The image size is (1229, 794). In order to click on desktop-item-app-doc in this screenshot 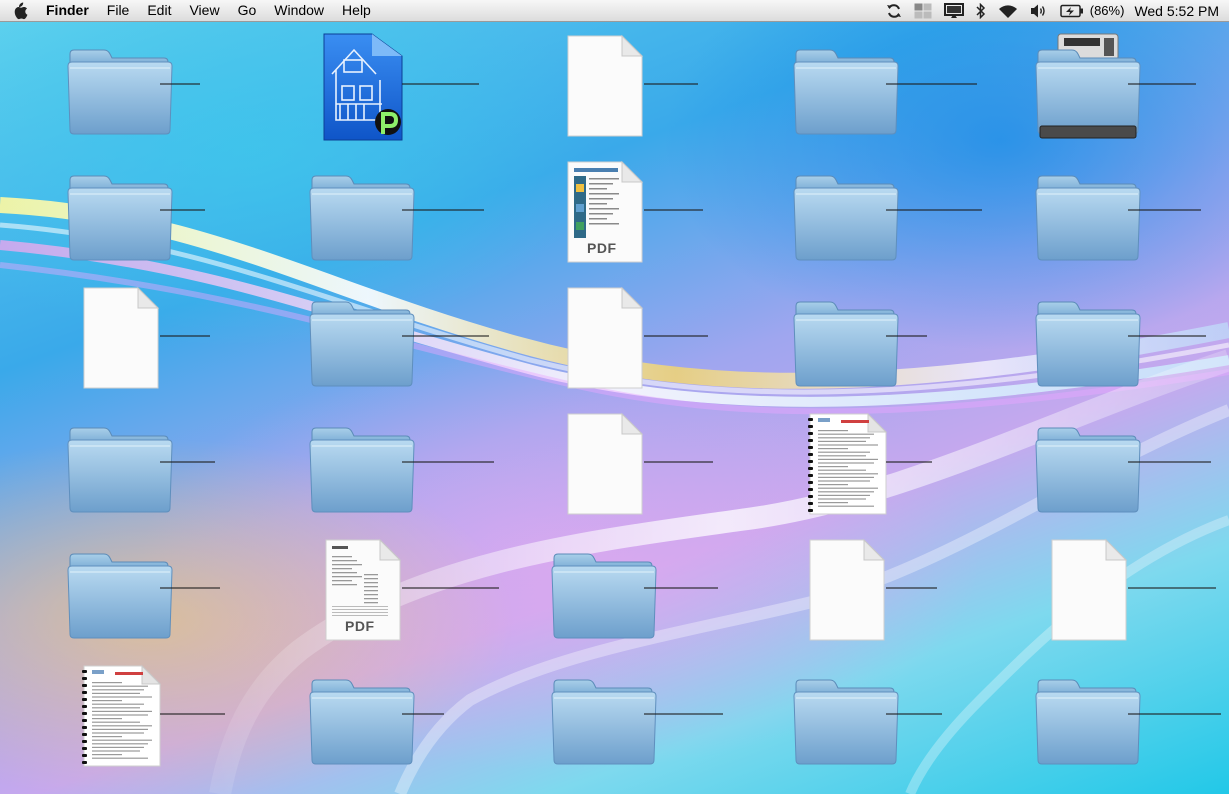, I will do `click(390, 90)`.